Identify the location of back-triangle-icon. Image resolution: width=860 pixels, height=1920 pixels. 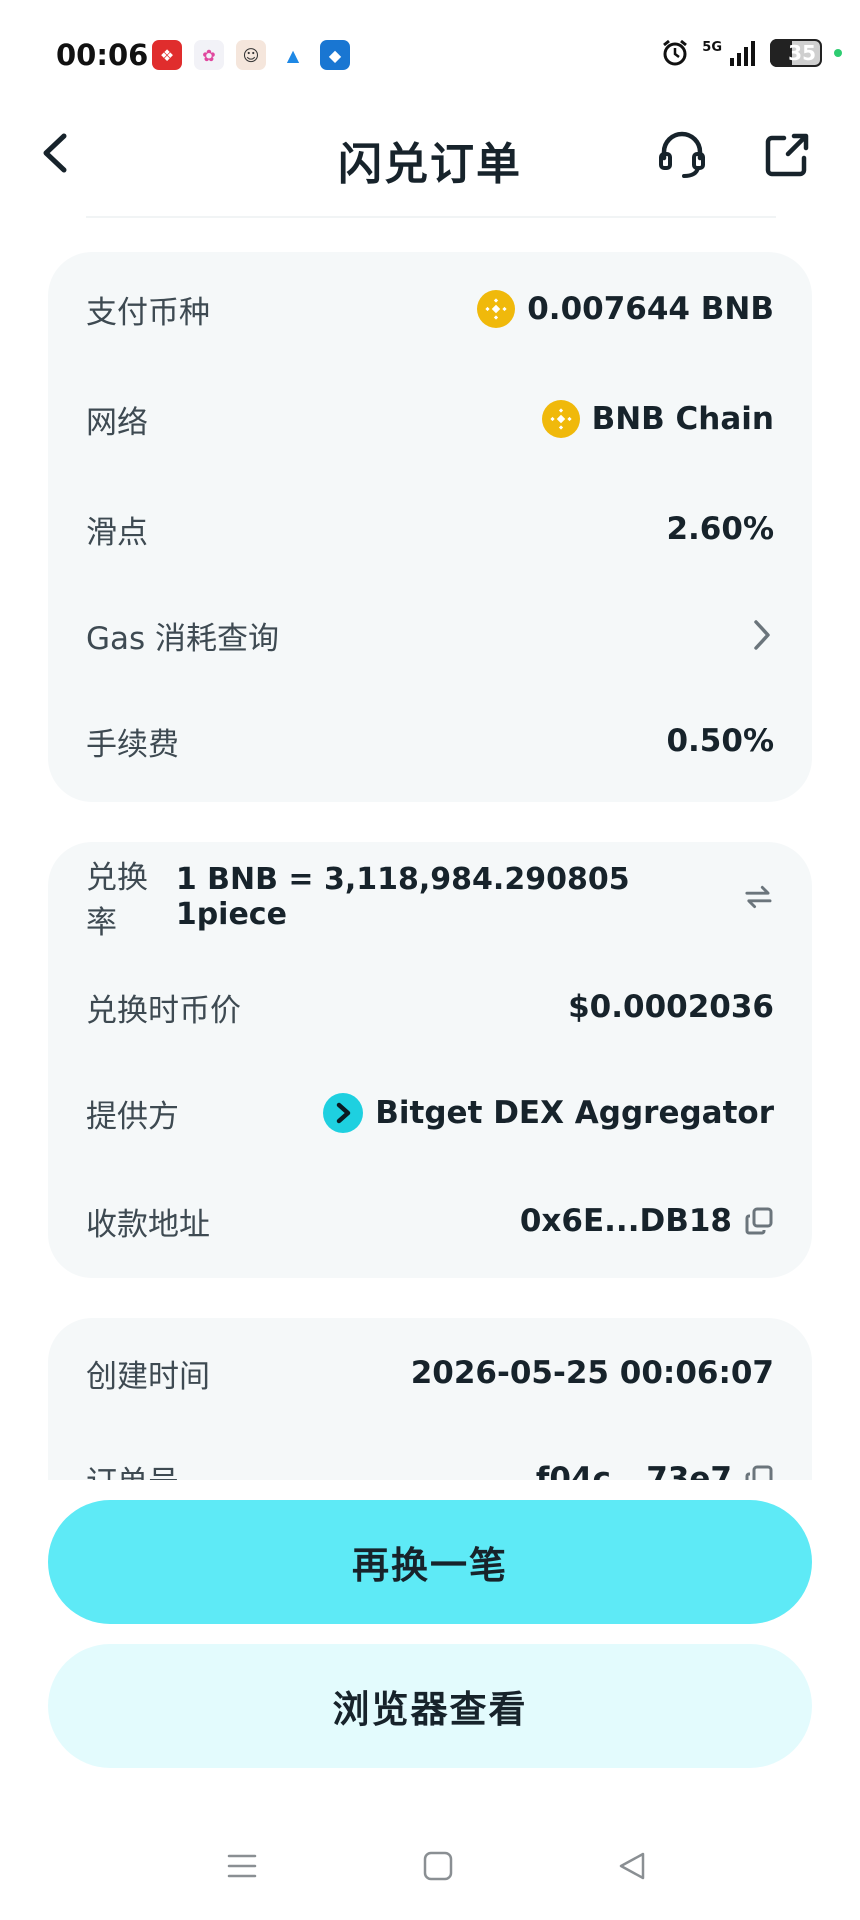
(632, 1866).